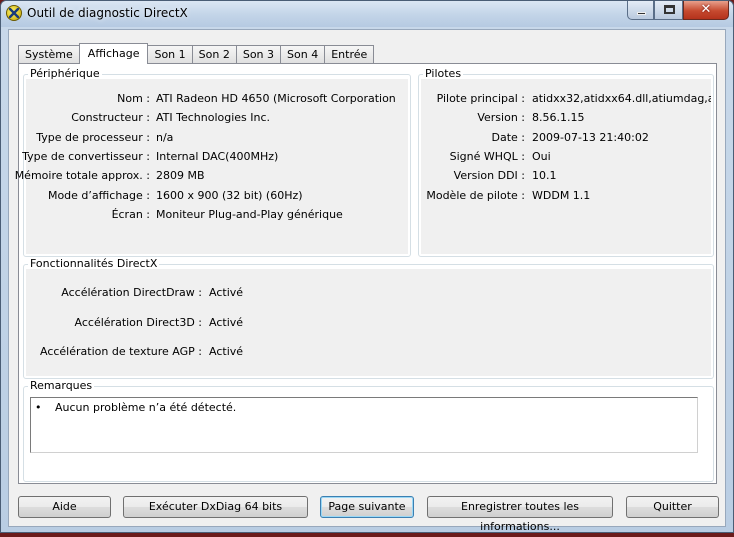 Image resolution: width=734 pixels, height=537 pixels. Describe the element at coordinates (531, 117) in the screenshot. I see `drivers-row-version: Version : 8.56.1.15` at that location.